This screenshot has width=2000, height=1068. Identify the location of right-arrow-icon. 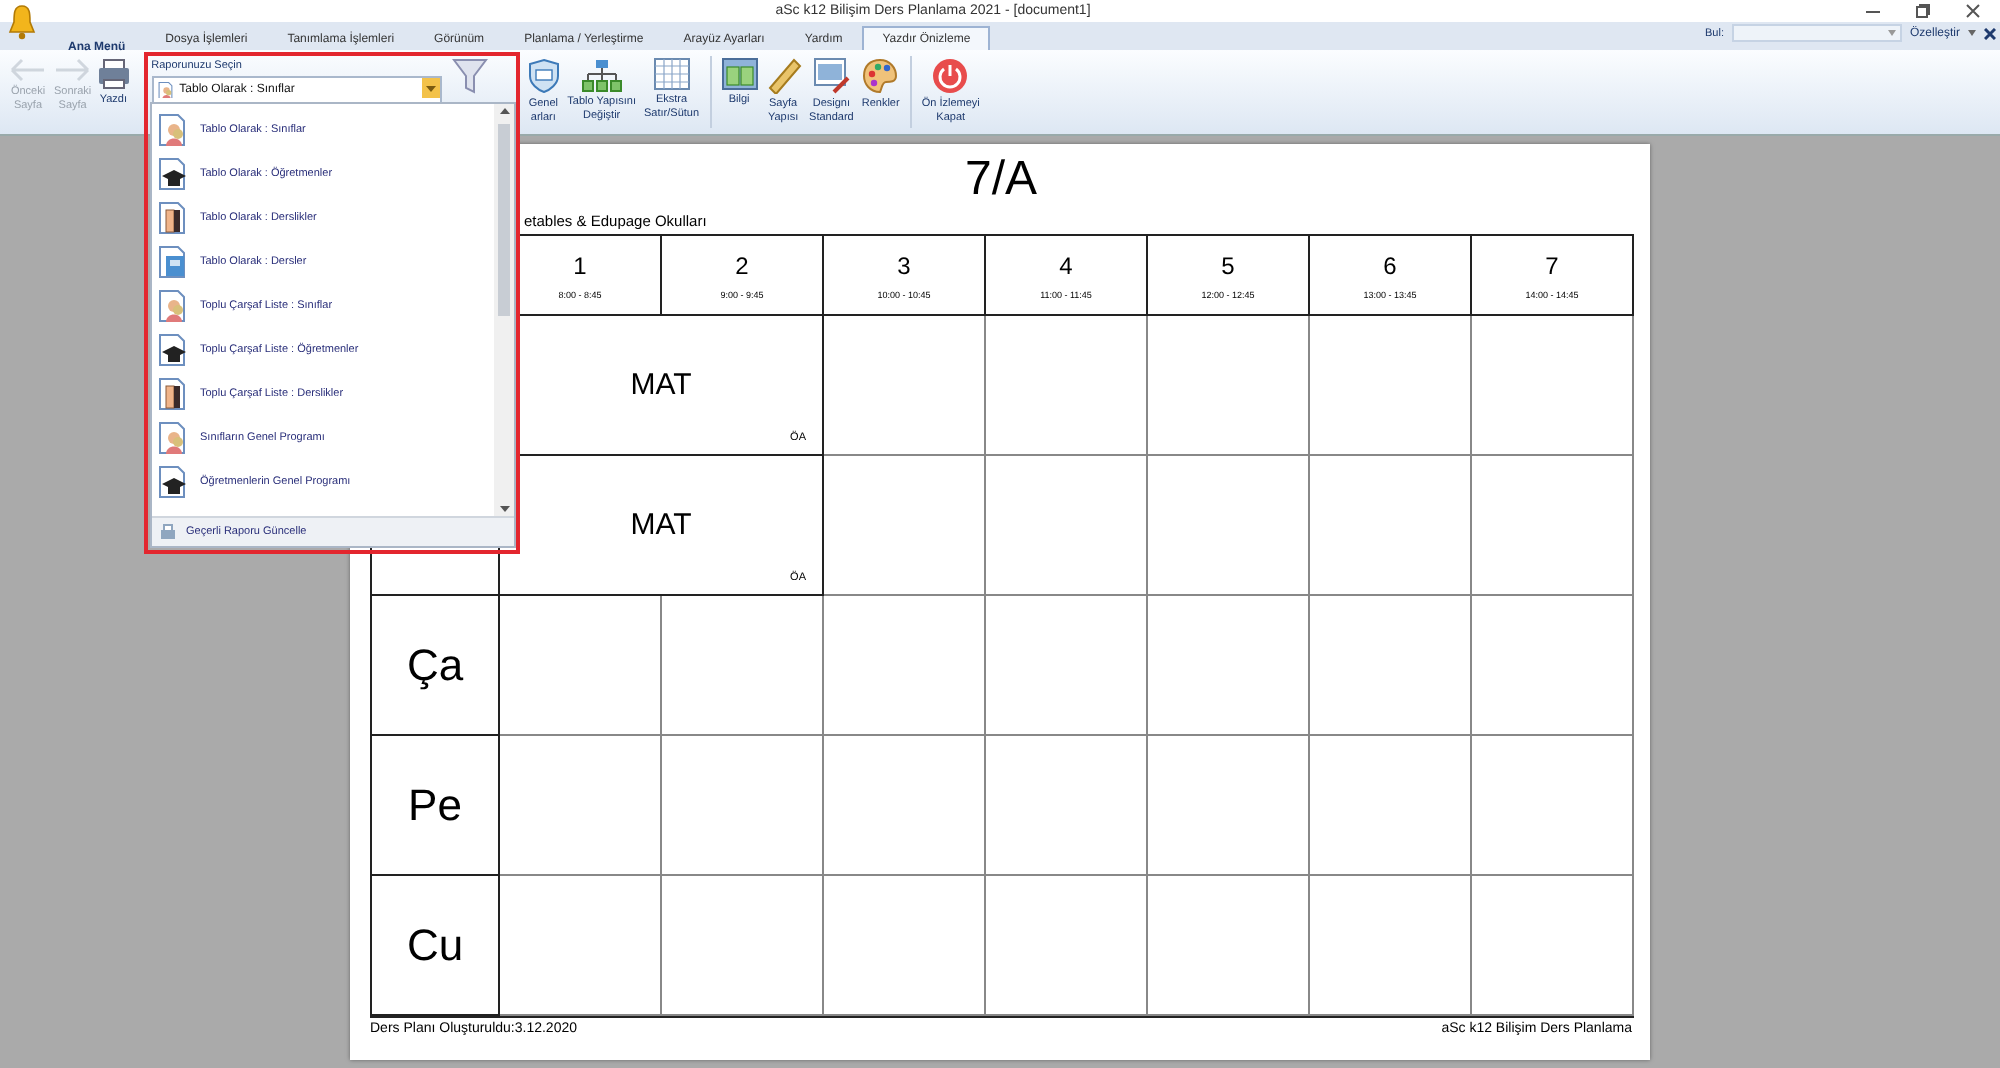
(72, 70).